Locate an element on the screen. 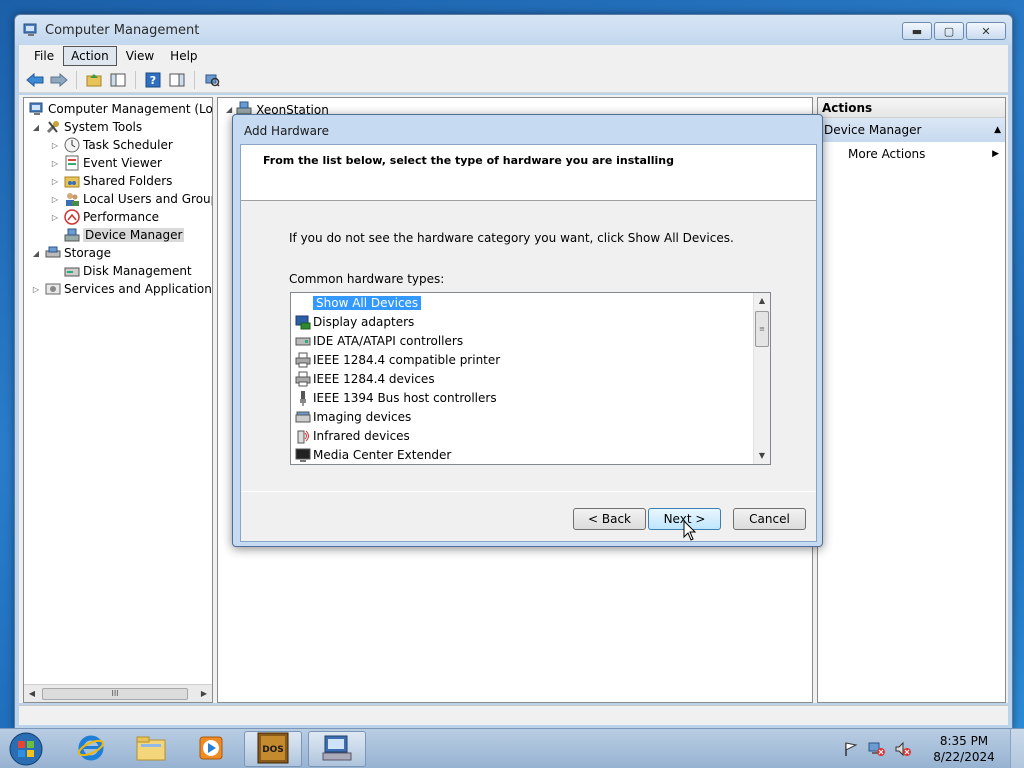 This screenshot has height=768, width=1024. show-hide-action-pane-icon is located at coordinates (177, 80).